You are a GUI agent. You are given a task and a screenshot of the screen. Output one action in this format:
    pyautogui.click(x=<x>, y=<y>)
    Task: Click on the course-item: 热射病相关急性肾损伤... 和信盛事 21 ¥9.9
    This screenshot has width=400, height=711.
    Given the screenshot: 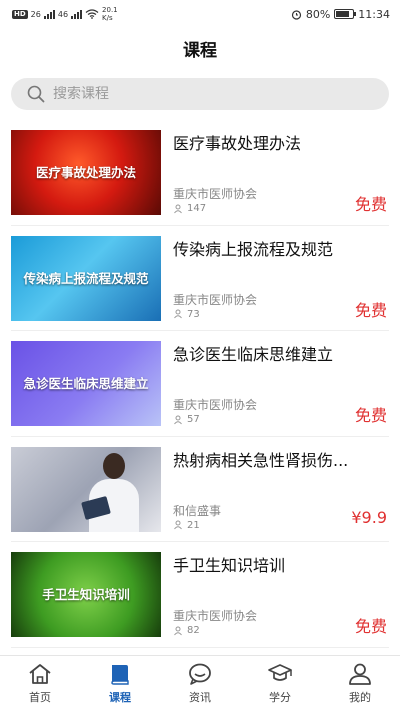 What is the action you would take?
    pyautogui.click(x=200, y=489)
    